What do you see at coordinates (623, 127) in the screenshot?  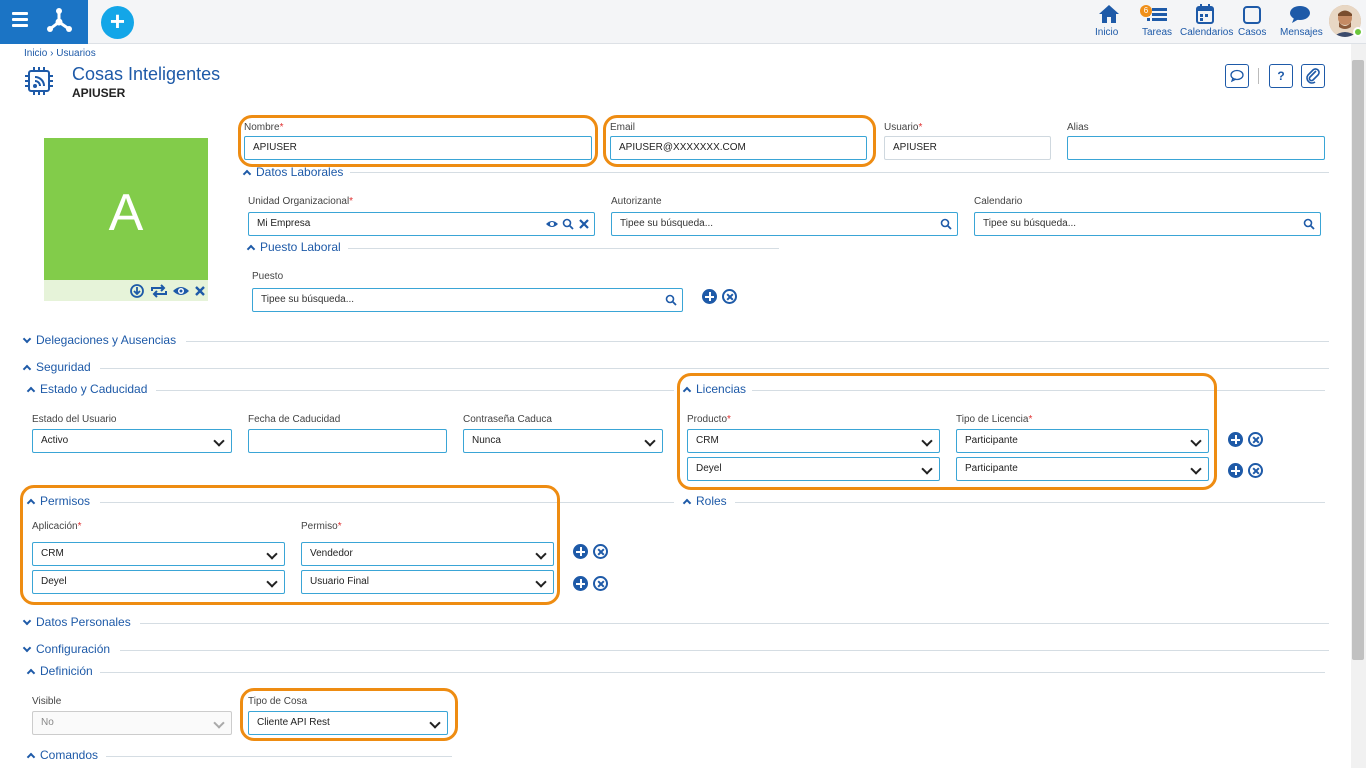 I see `email-label: Email` at bounding box center [623, 127].